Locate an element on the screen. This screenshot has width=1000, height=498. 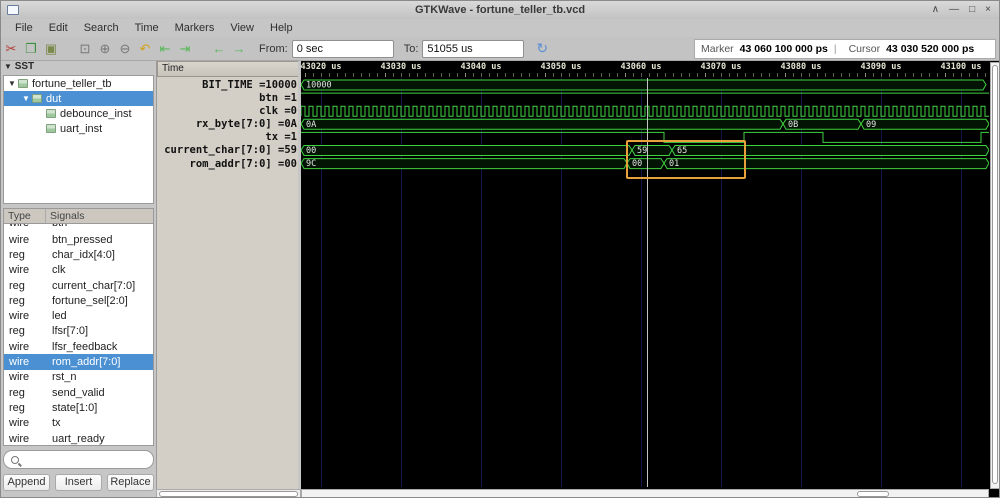
sst-panel-header: ▼ SST is located at coordinates (78, 68).